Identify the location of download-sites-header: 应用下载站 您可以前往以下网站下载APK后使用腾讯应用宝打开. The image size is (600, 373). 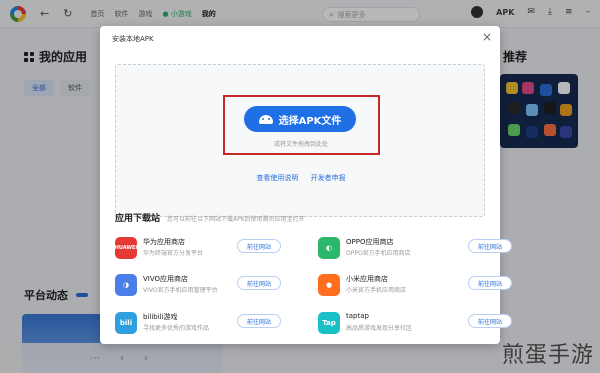
(210, 217).